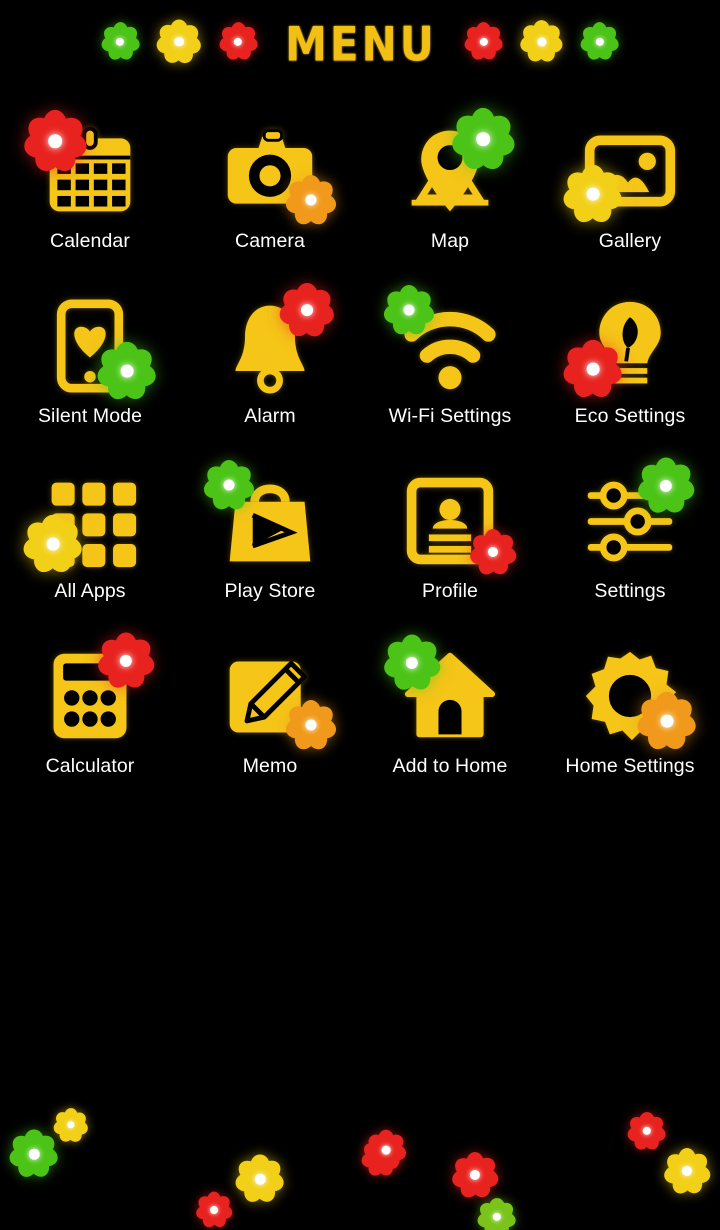 This screenshot has height=1230, width=720. Describe the element at coordinates (94, 348) in the screenshot. I see `phone-heart-icon` at that location.